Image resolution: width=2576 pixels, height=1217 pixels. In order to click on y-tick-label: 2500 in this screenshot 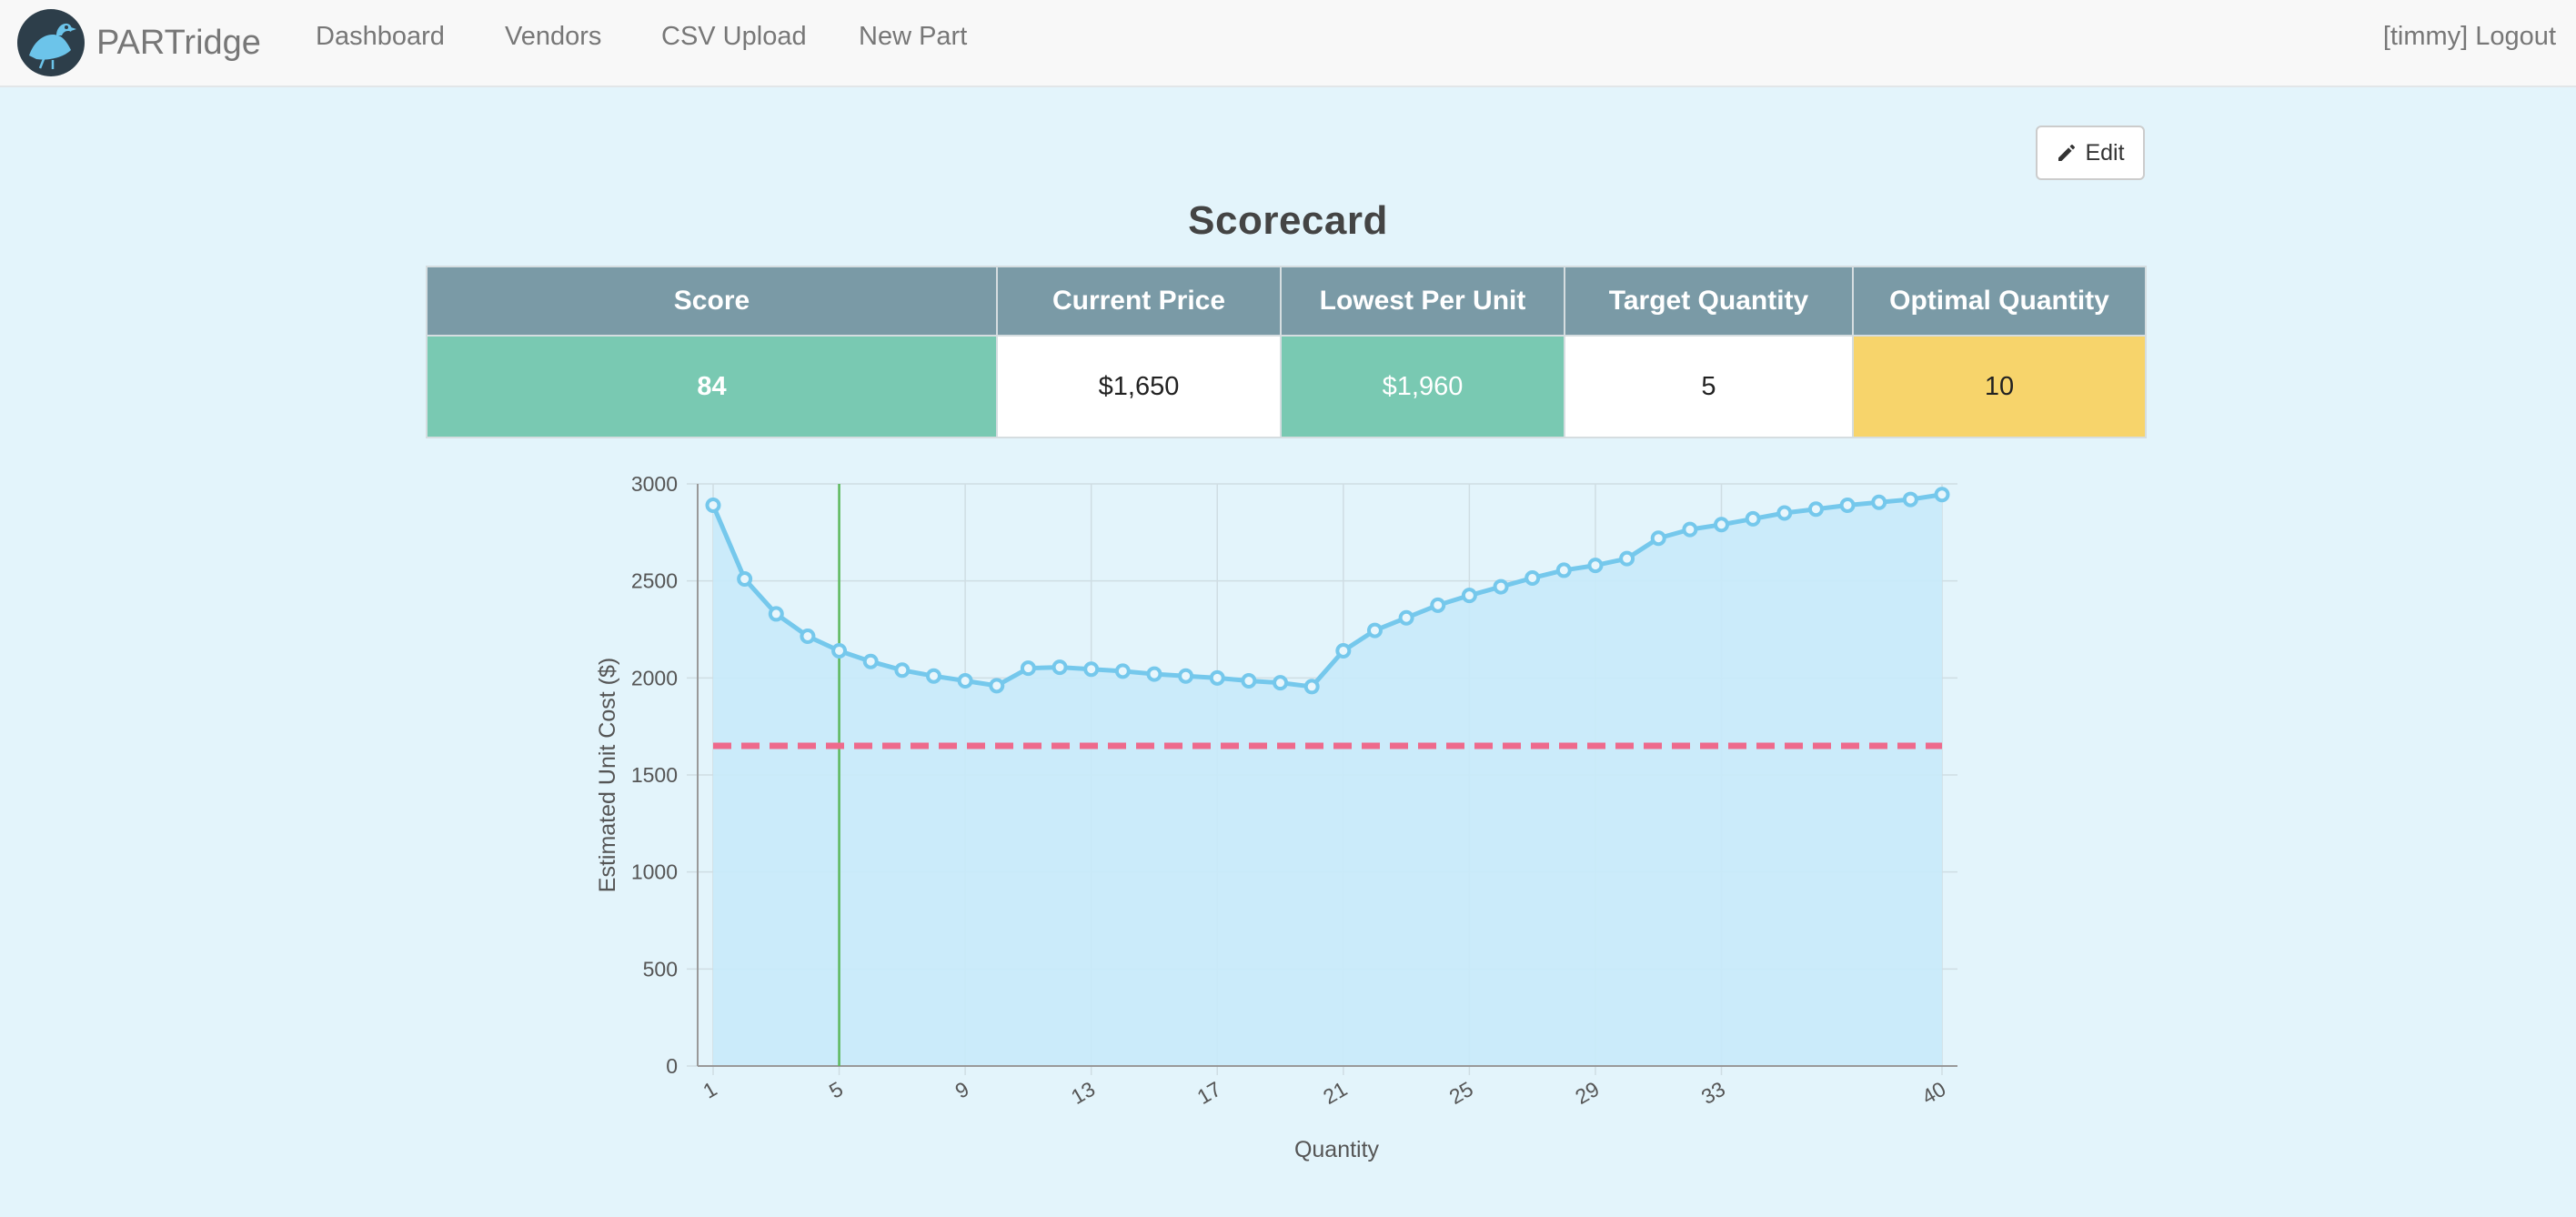, I will do `click(654, 581)`.